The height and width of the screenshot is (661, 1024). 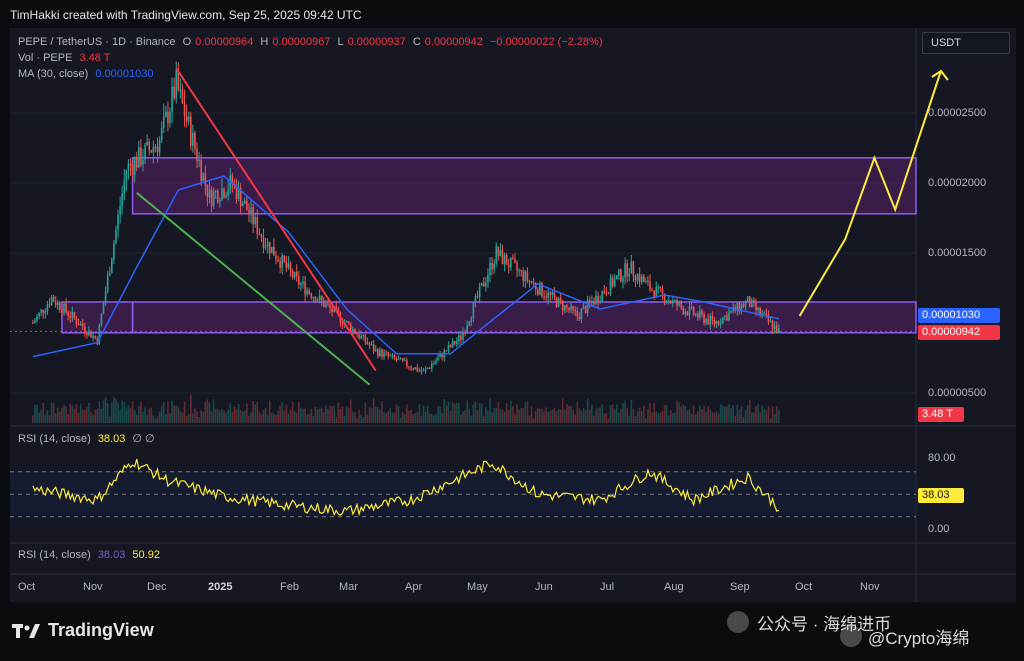 I want to click on x-tick-apr: Apr, so click(x=414, y=587).